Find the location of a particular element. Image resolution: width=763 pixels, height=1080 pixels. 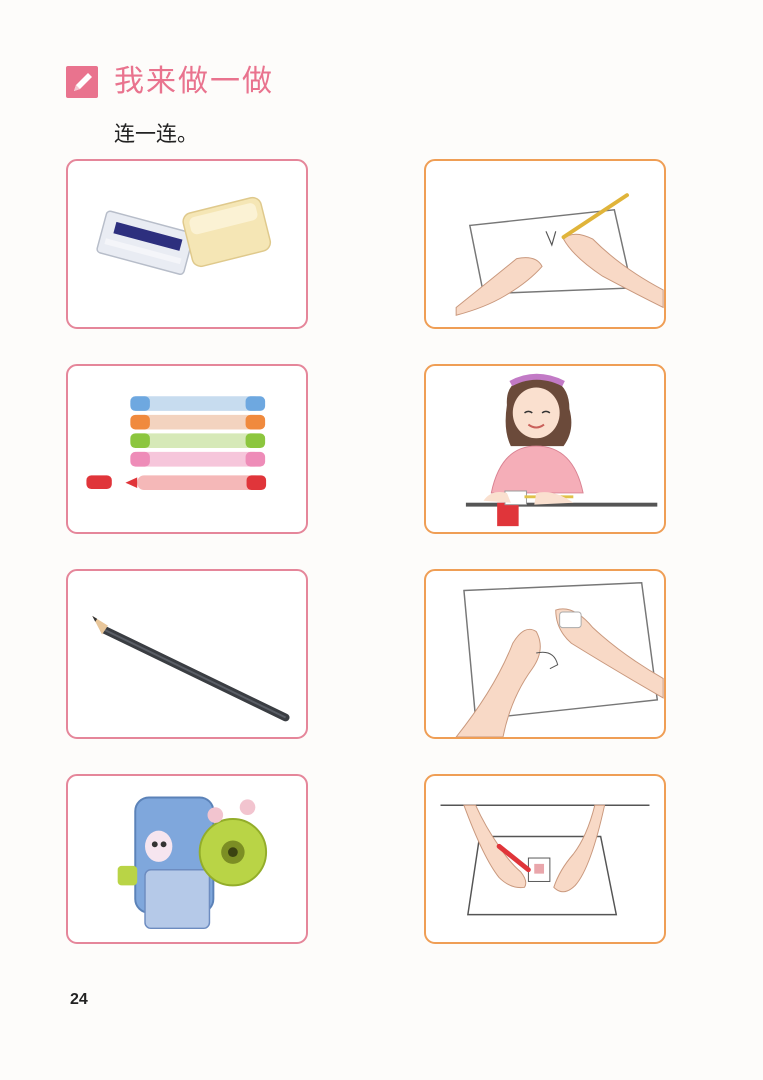

markers-card is located at coordinates (187, 449).